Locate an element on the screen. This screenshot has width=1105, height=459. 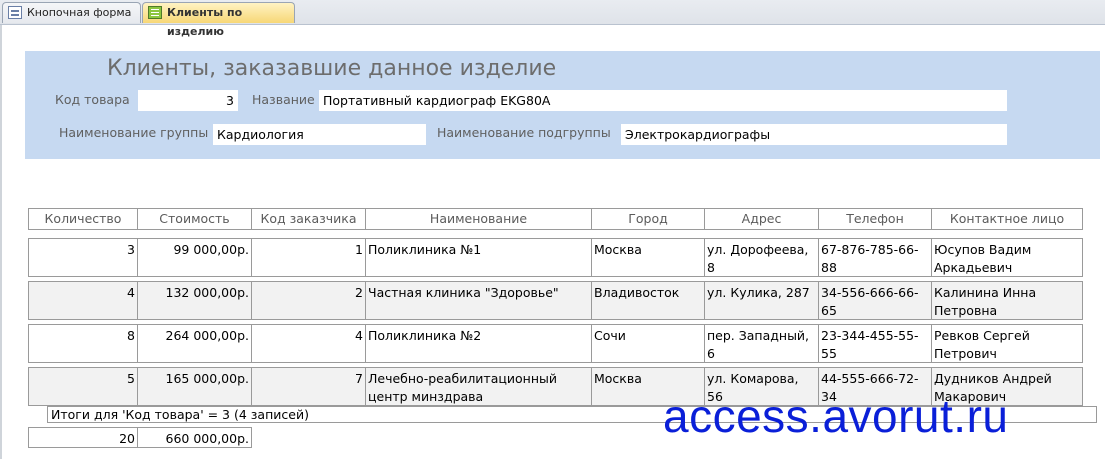
total-cost: 660 000,00р. is located at coordinates (194, 437).